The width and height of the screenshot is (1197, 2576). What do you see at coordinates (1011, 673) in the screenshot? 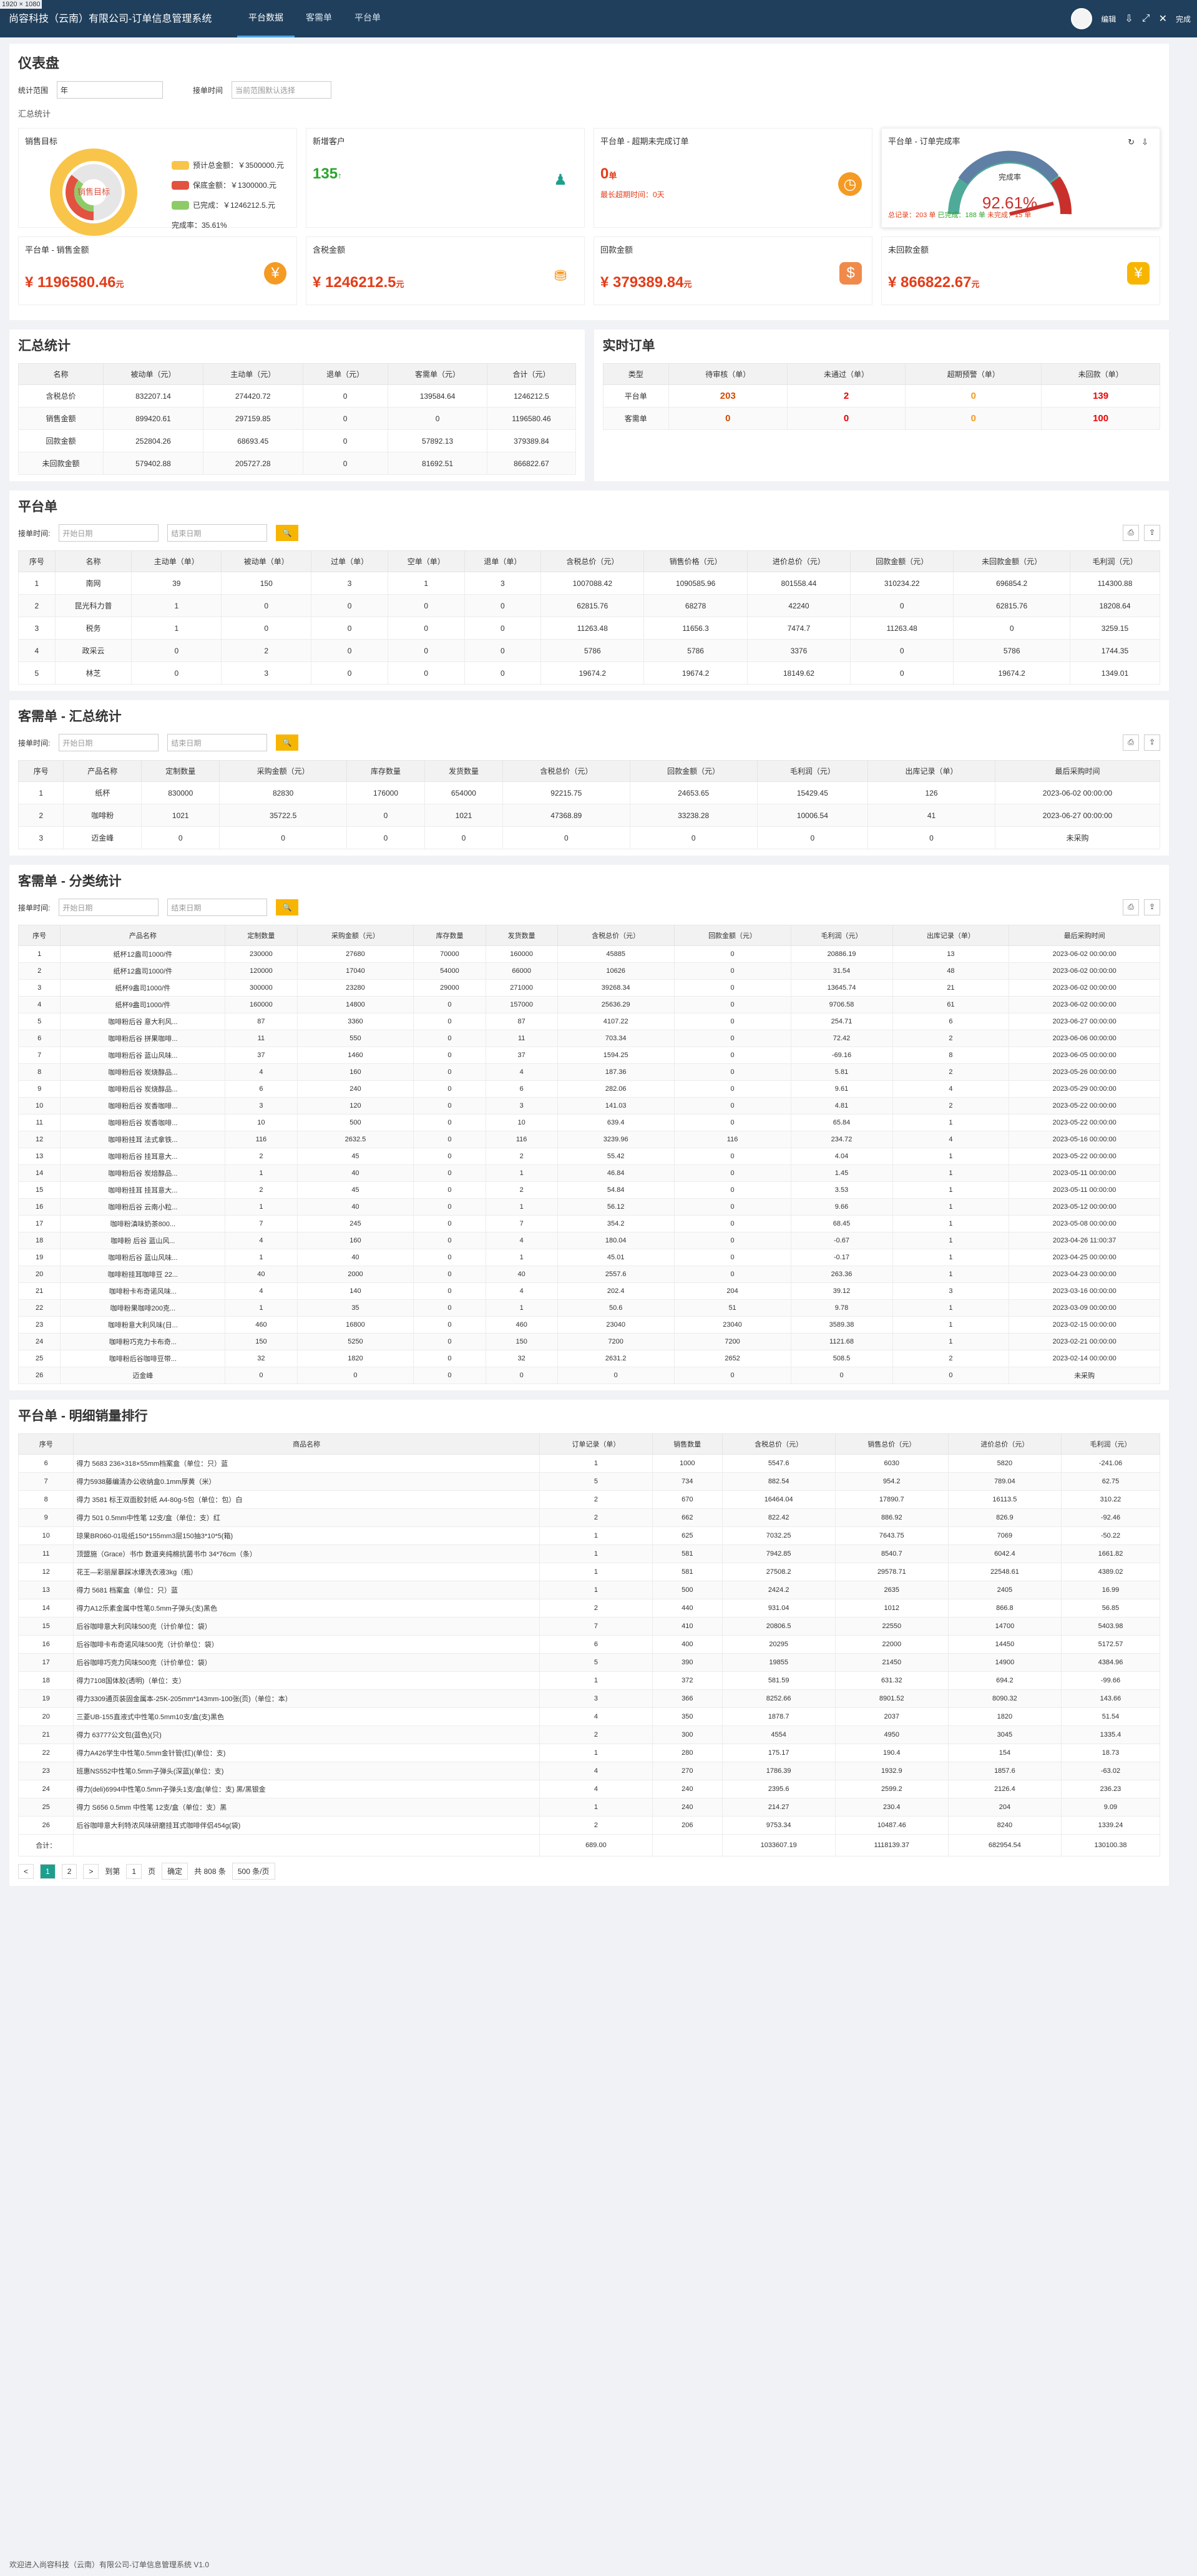
I see `table-cell: 19674.2` at bounding box center [1011, 673].